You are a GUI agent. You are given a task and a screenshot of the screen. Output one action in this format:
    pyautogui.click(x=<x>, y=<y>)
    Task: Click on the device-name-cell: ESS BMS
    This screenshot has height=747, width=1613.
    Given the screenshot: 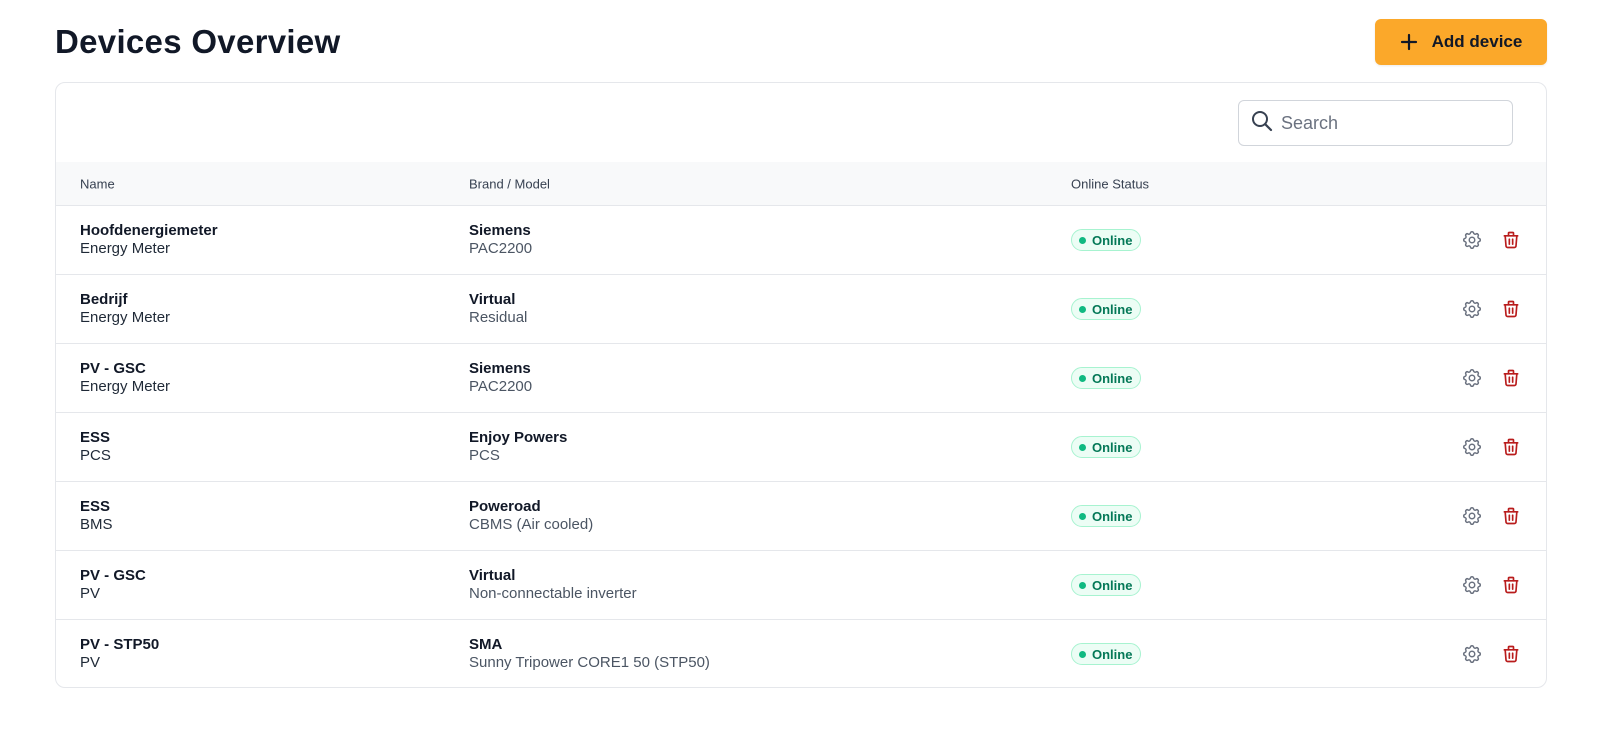 What is the action you would take?
    pyautogui.click(x=96, y=516)
    